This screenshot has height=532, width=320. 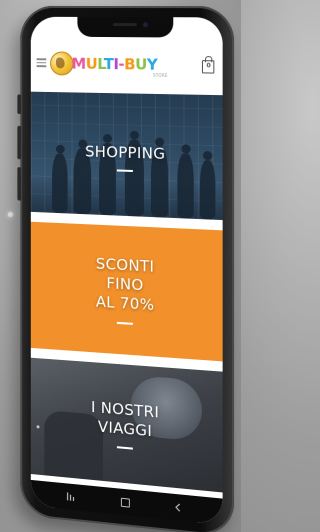 I want to click on hamburger-icon, so click(x=41, y=62).